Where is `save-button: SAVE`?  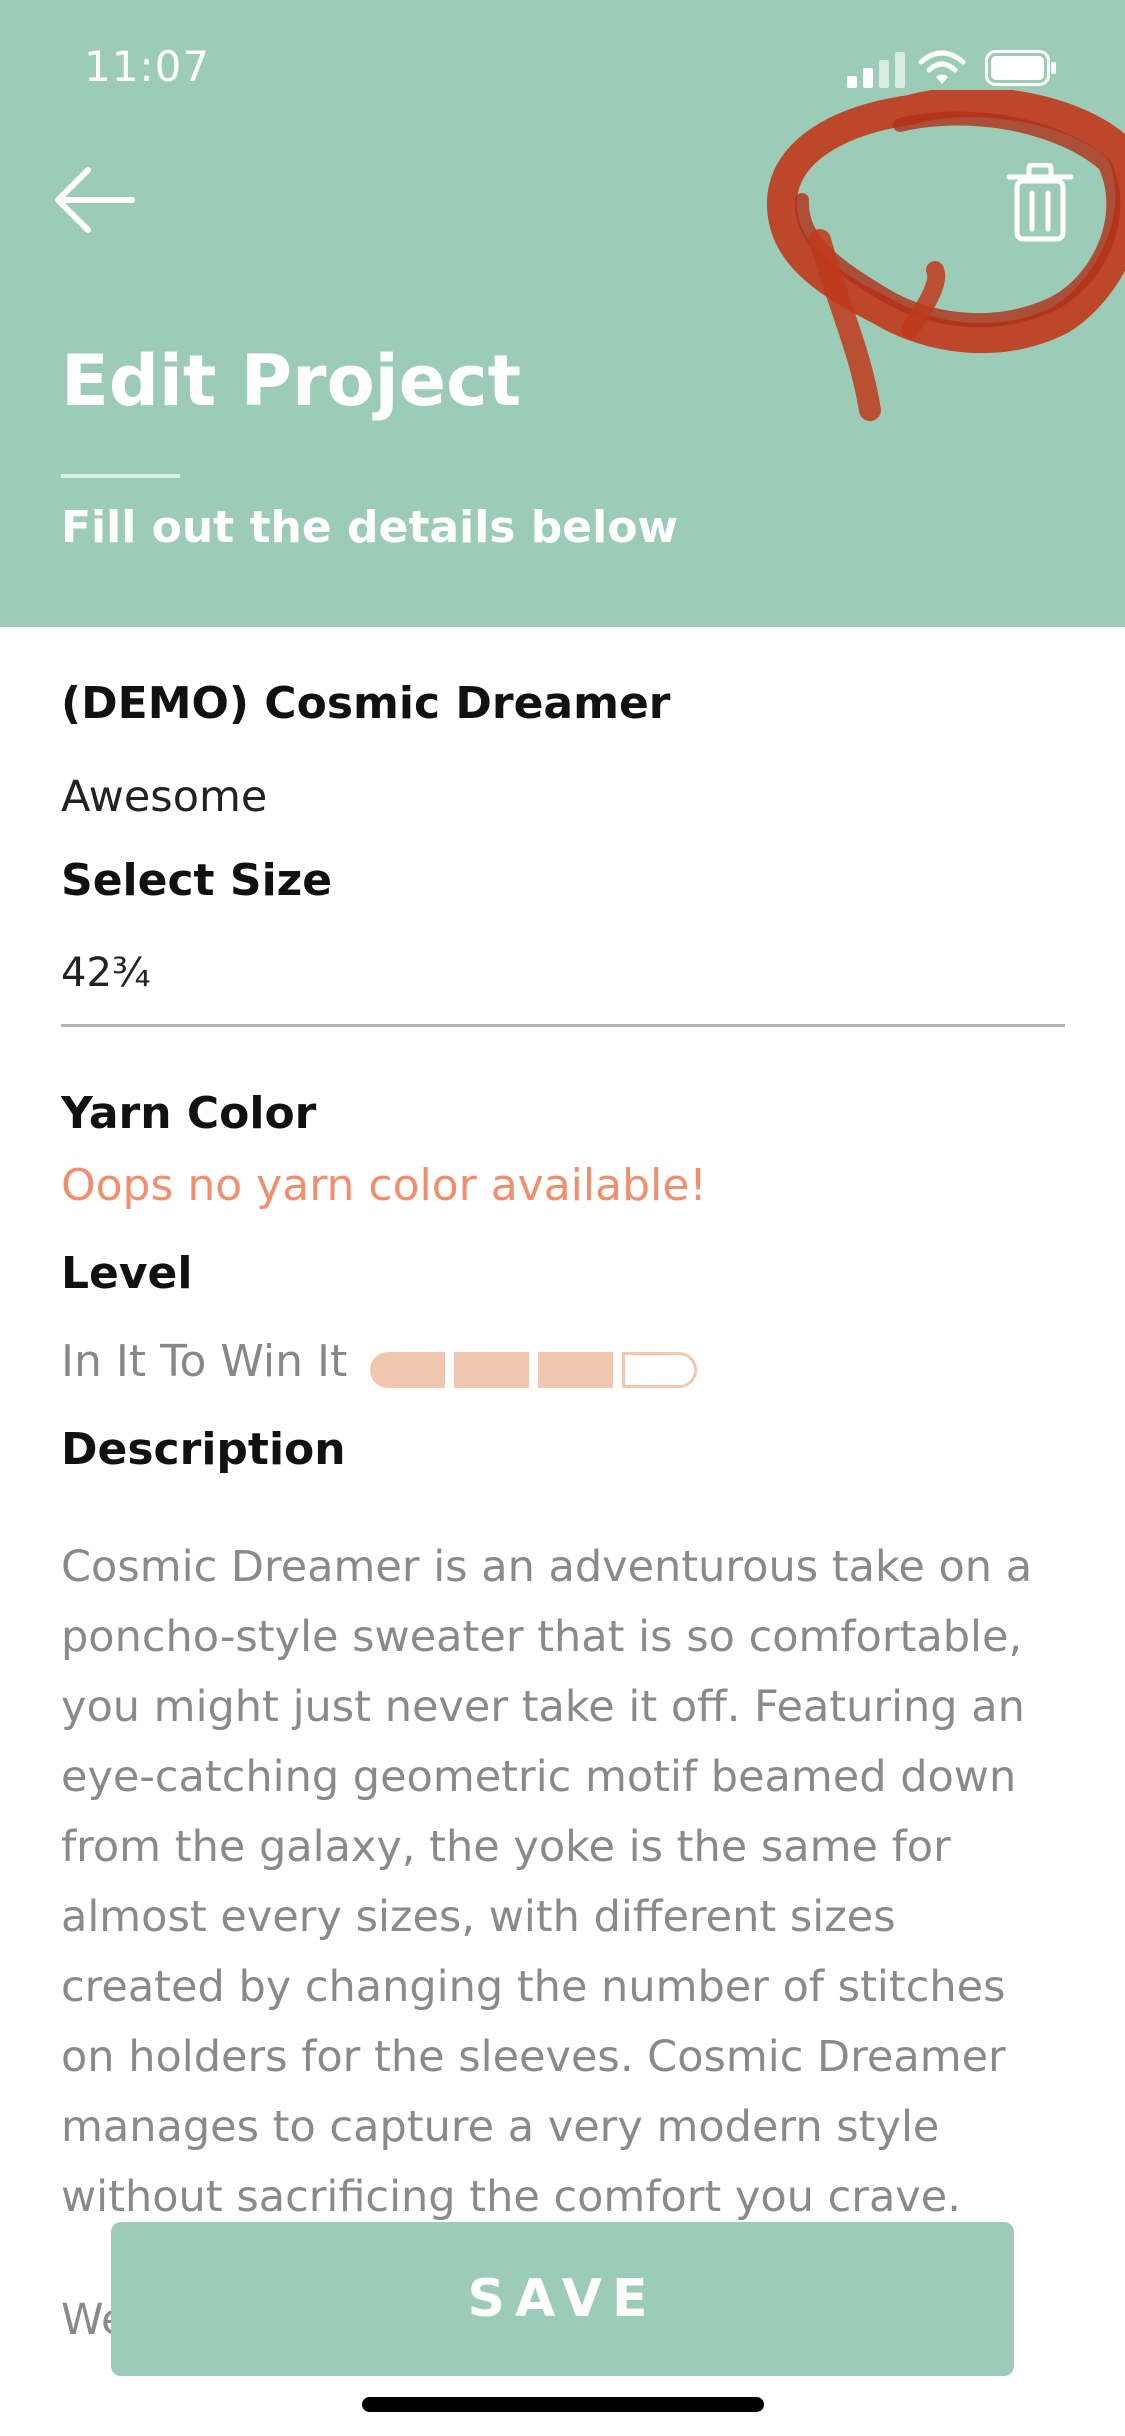 save-button: SAVE is located at coordinates (562, 2299).